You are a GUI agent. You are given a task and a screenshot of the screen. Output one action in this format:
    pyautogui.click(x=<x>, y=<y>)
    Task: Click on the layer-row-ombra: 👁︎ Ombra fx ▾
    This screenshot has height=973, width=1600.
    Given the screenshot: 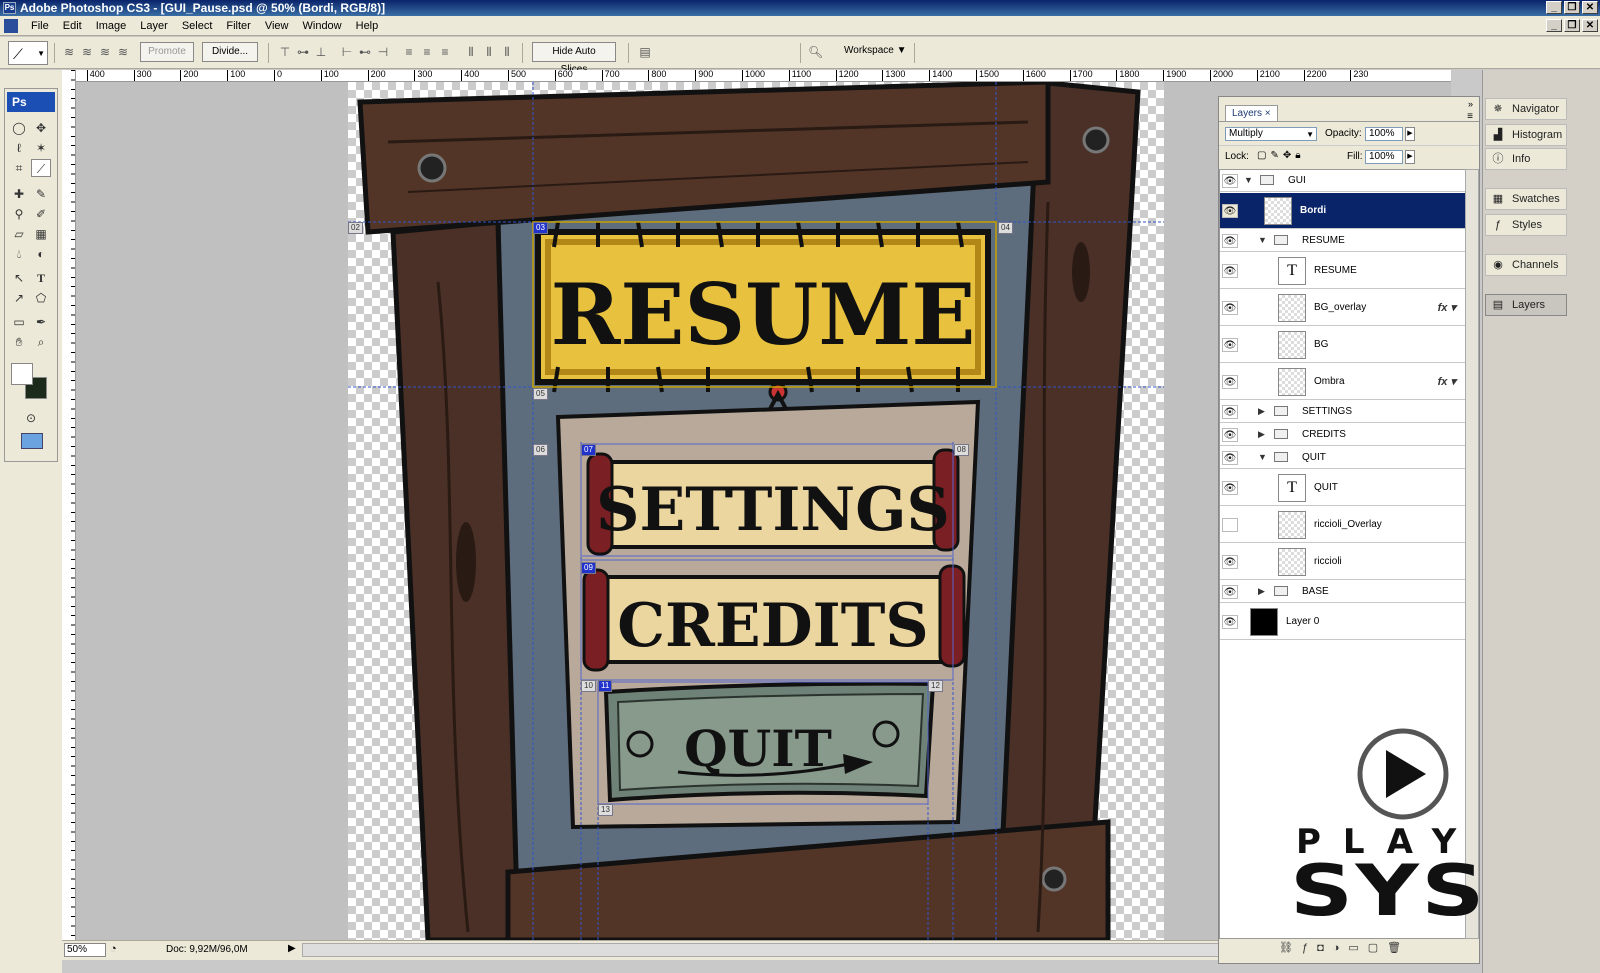 What is the action you would take?
    pyautogui.click(x=1343, y=382)
    